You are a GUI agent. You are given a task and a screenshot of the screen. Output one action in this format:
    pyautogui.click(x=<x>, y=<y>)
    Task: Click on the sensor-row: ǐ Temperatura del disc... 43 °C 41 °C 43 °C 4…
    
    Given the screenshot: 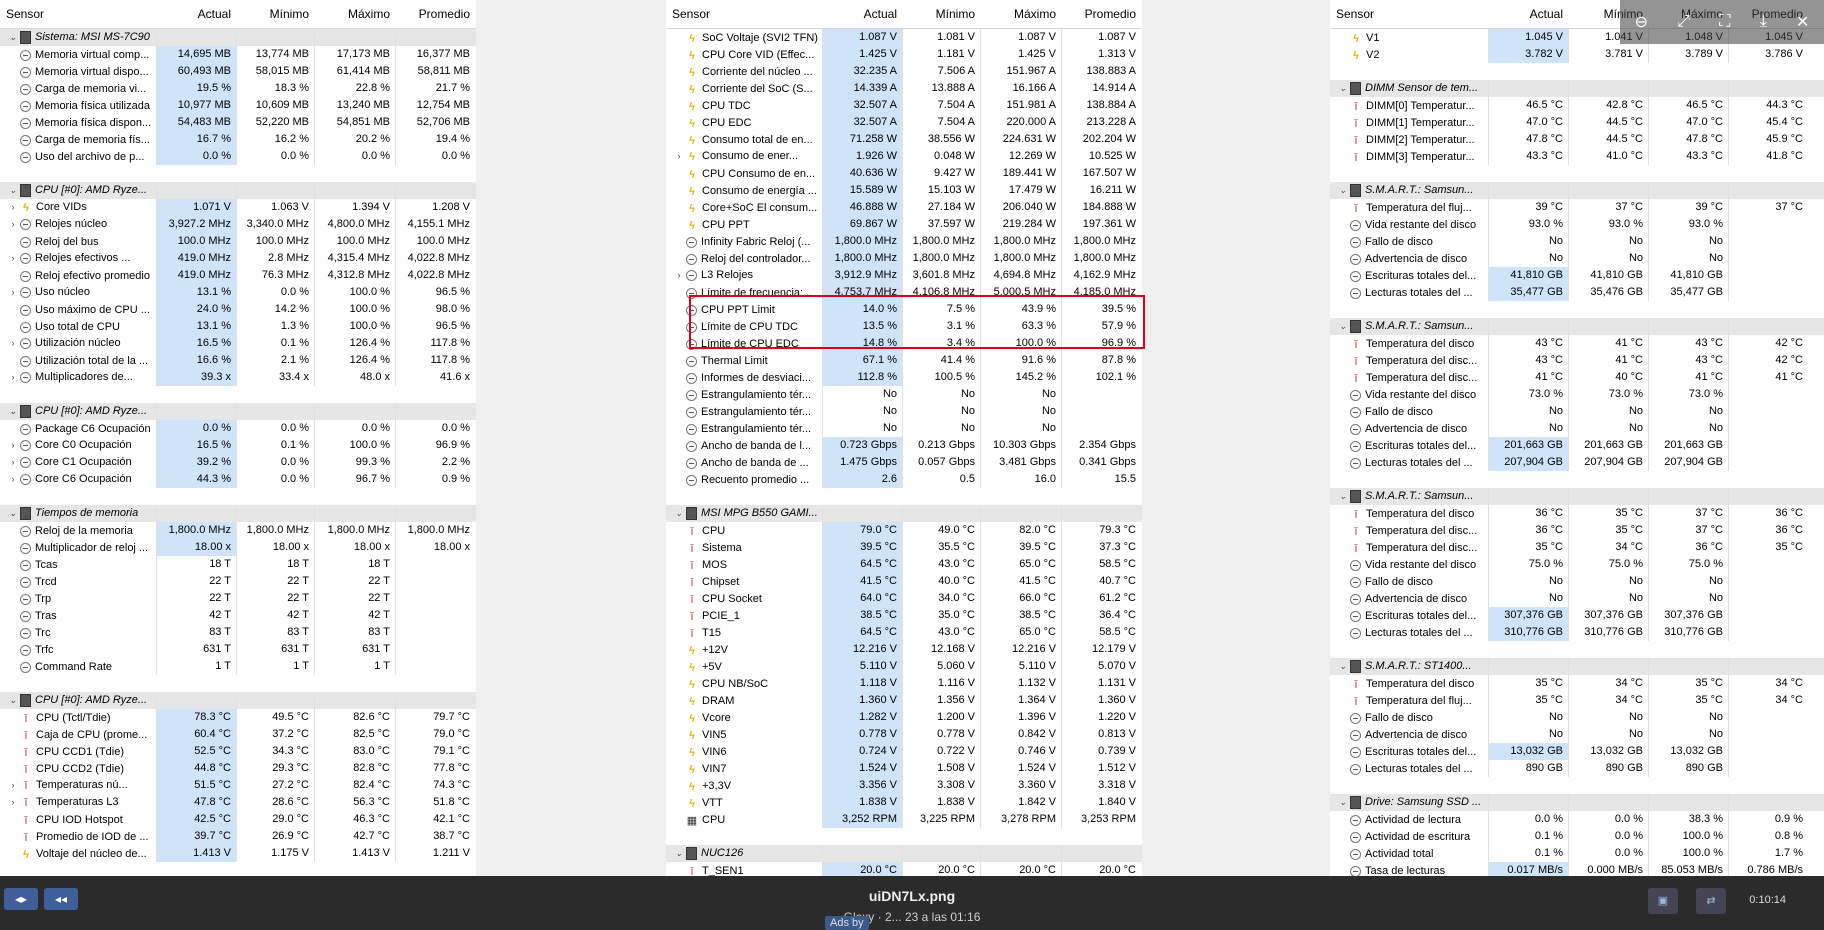 What is the action you would take?
    pyautogui.click(x=1577, y=360)
    